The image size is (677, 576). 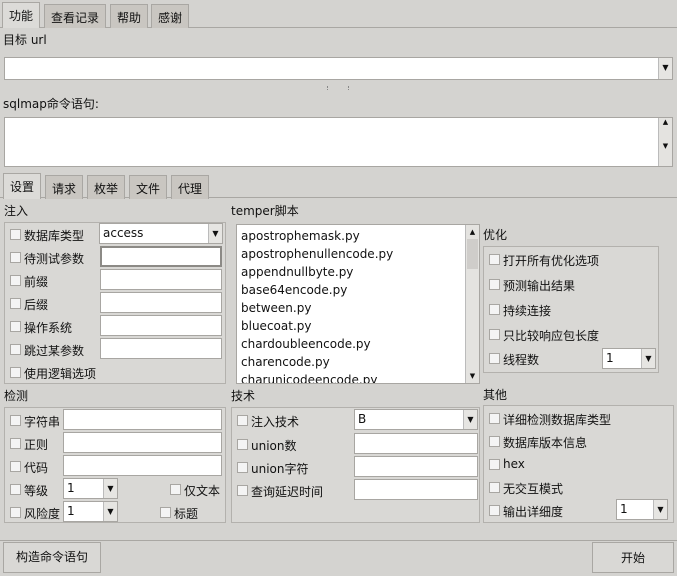 What do you see at coordinates (551, 261) in the screenshot?
I see `opt-all-label: 打开所有优化选项` at bounding box center [551, 261].